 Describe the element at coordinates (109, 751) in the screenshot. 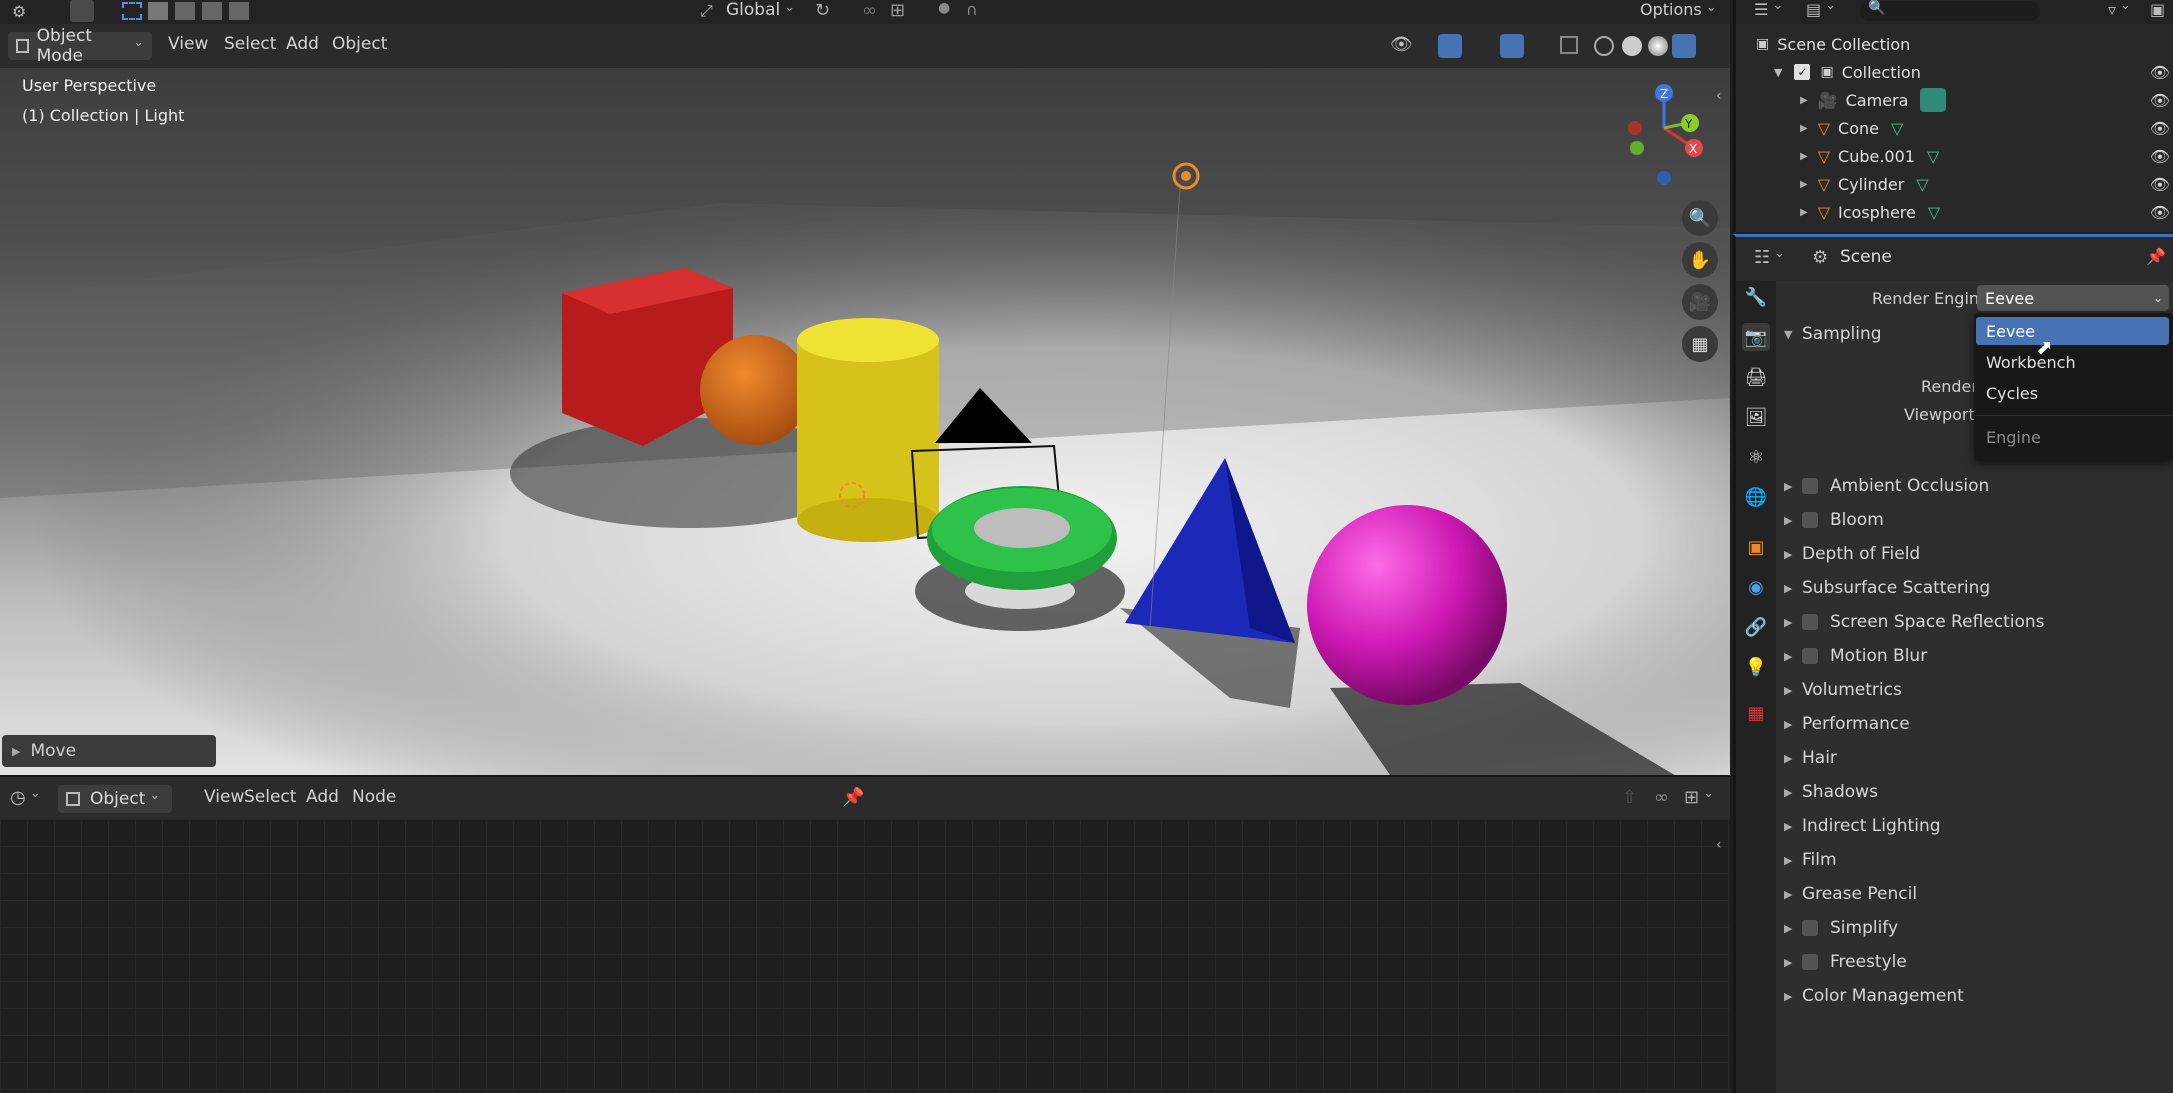

I see `last-operation-panel: ▶ Move` at that location.